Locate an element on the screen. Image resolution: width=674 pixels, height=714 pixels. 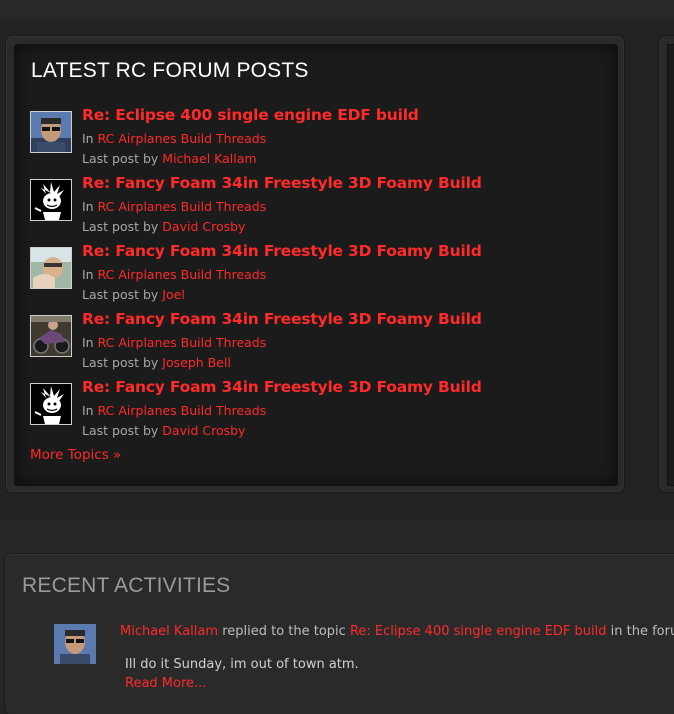
top-band is located at coordinates (337, 10).